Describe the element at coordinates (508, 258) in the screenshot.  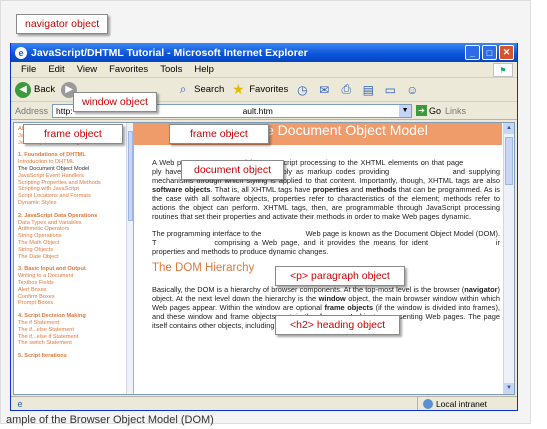
I see `document-scrollbar: ▲ ▼` at that location.